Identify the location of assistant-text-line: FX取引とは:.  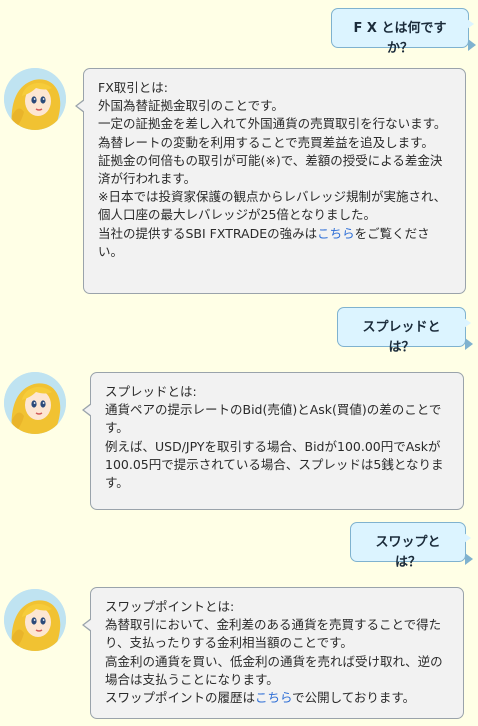
(133, 87).